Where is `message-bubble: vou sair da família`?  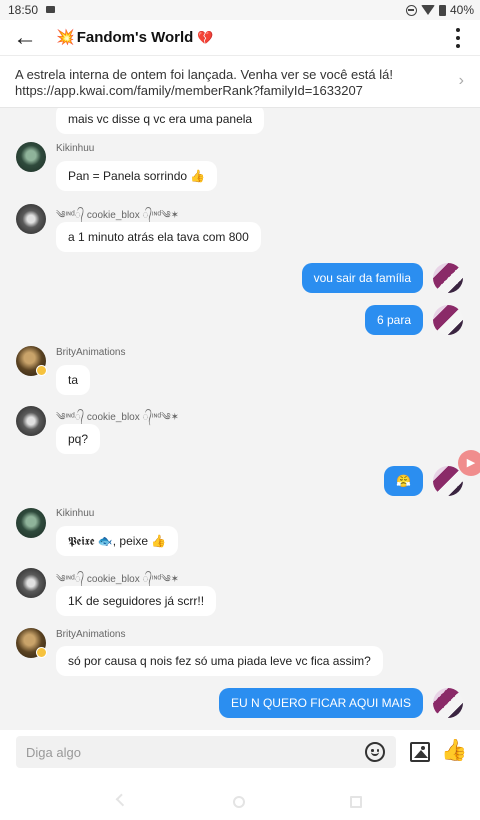
message-bubble: vou sair da família is located at coordinates (362, 278).